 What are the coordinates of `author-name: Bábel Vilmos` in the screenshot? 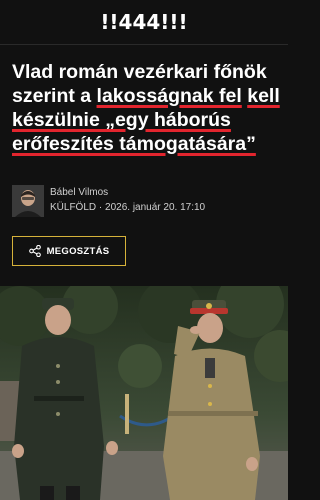 It's located at (79, 192).